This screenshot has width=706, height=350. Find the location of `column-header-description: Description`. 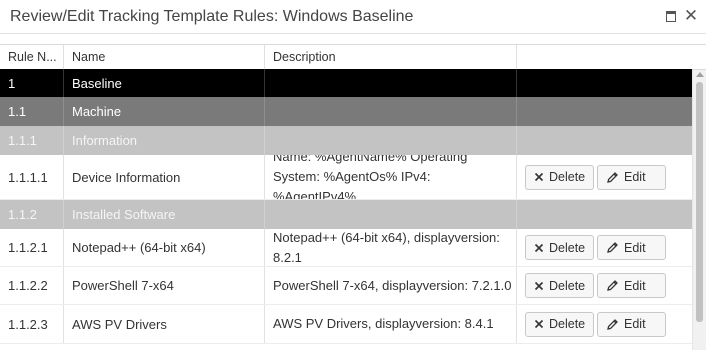

column-header-description: Description is located at coordinates (391, 57).